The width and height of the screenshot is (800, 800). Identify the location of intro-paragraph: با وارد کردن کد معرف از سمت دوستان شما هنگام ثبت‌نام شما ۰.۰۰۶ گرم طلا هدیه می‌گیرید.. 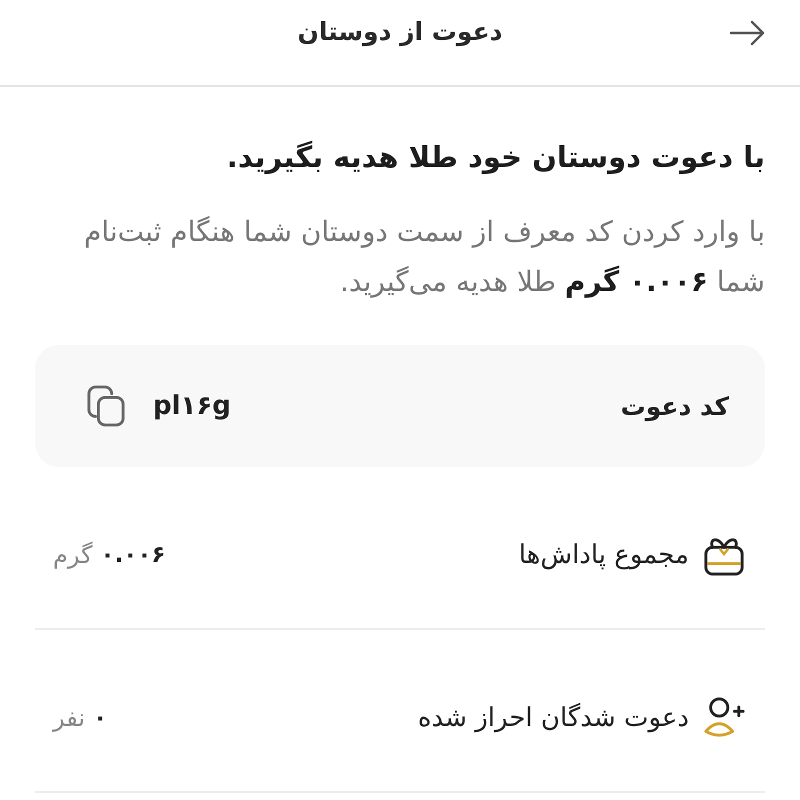
(424, 257).